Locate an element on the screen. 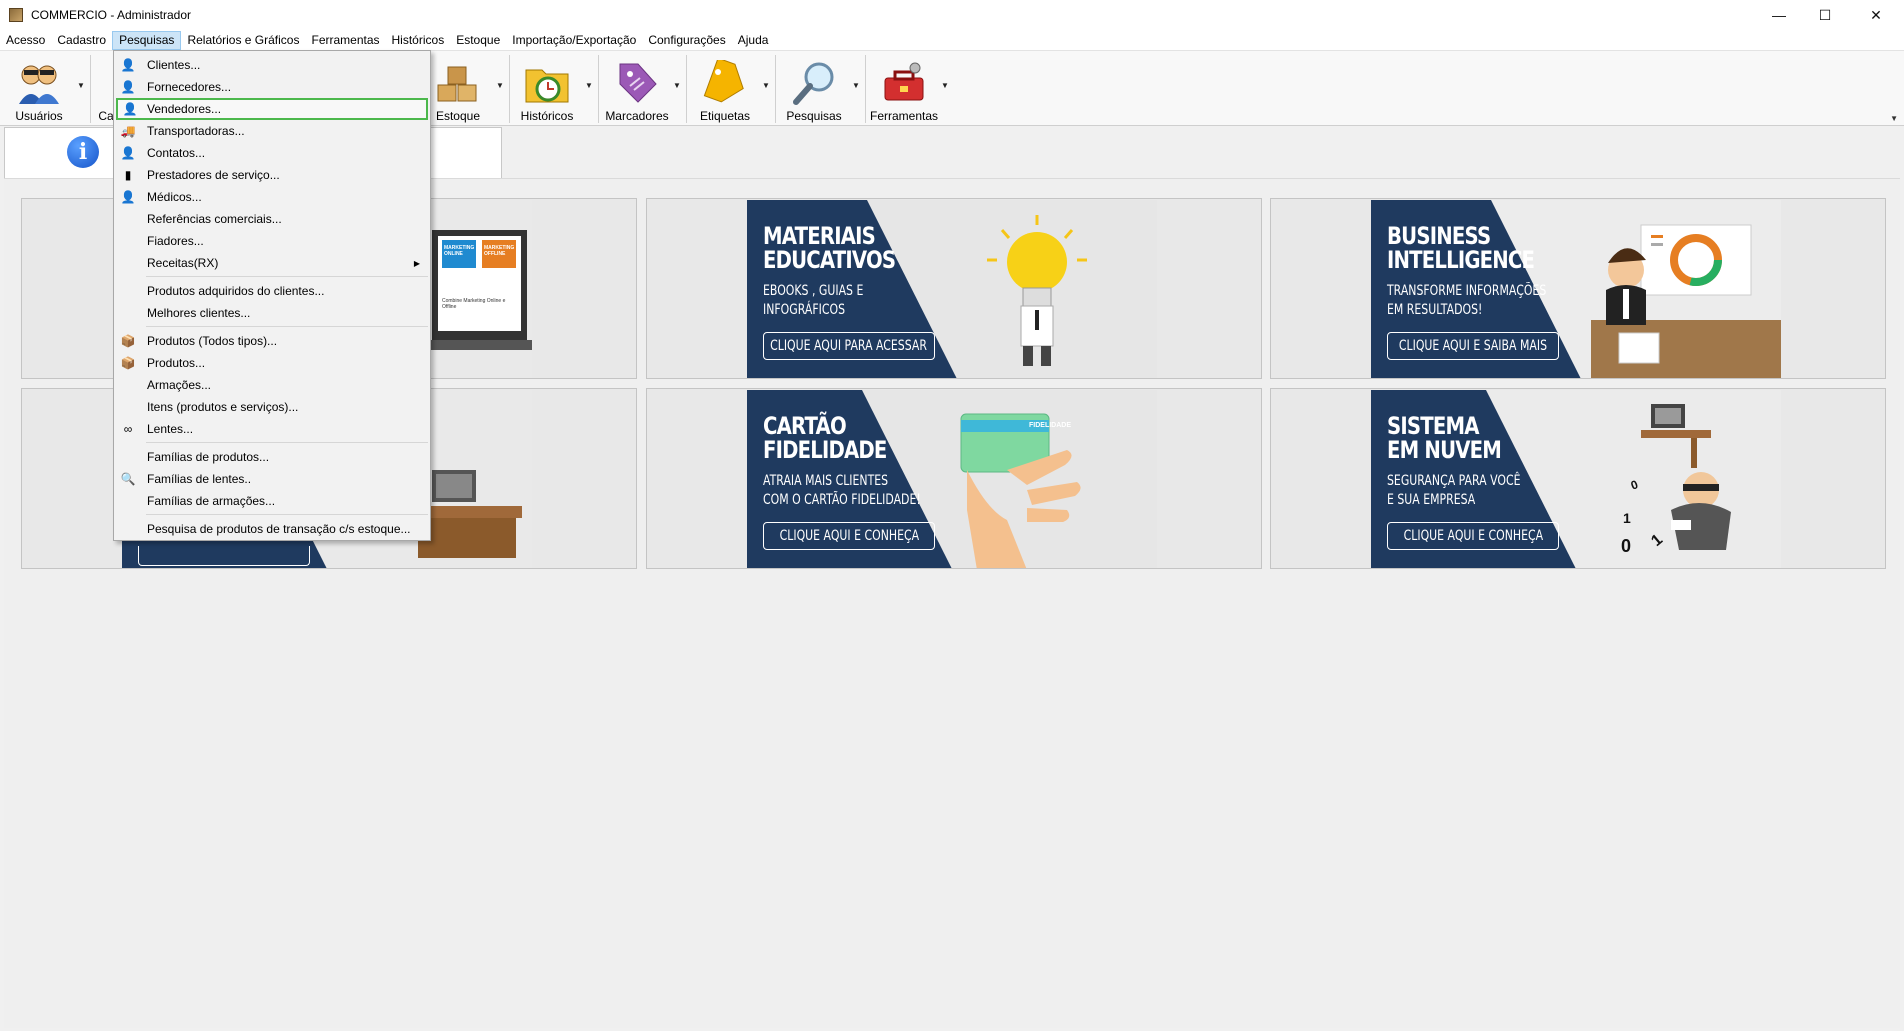 This screenshot has width=1904, height=1031. etiquetas-dropdown-arrow: ▼ is located at coordinates (766, 85).